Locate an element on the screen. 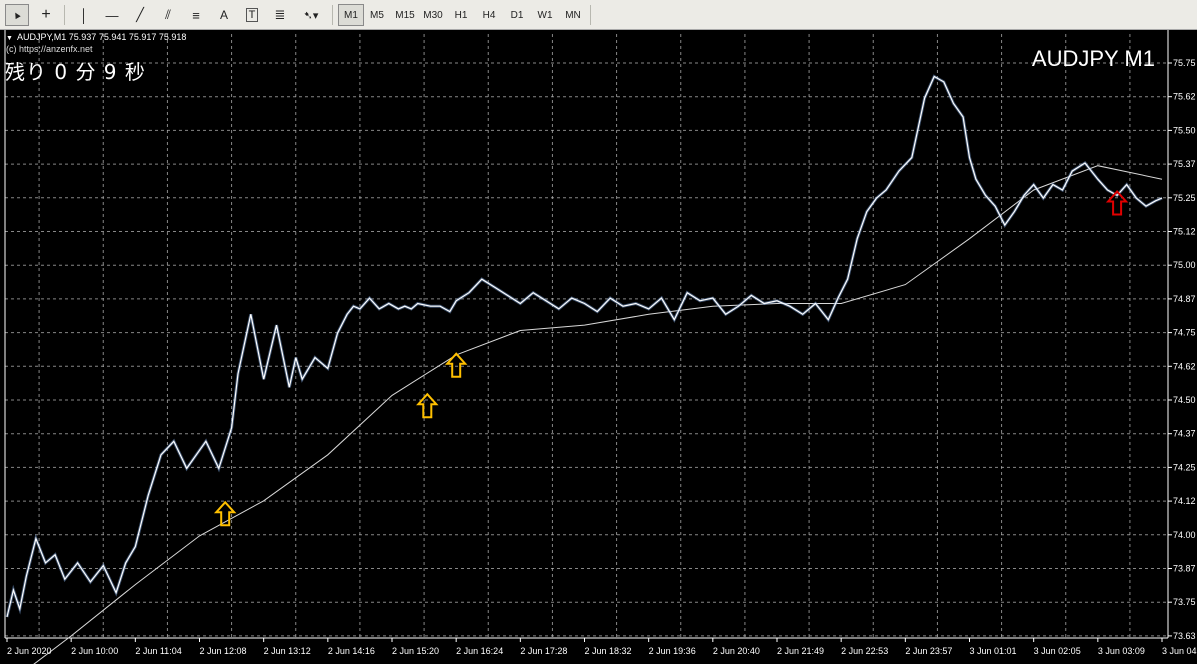 This screenshot has height=664, width=1197. time-axis-label: 2 Jun 18:32 is located at coordinates (608, 651).